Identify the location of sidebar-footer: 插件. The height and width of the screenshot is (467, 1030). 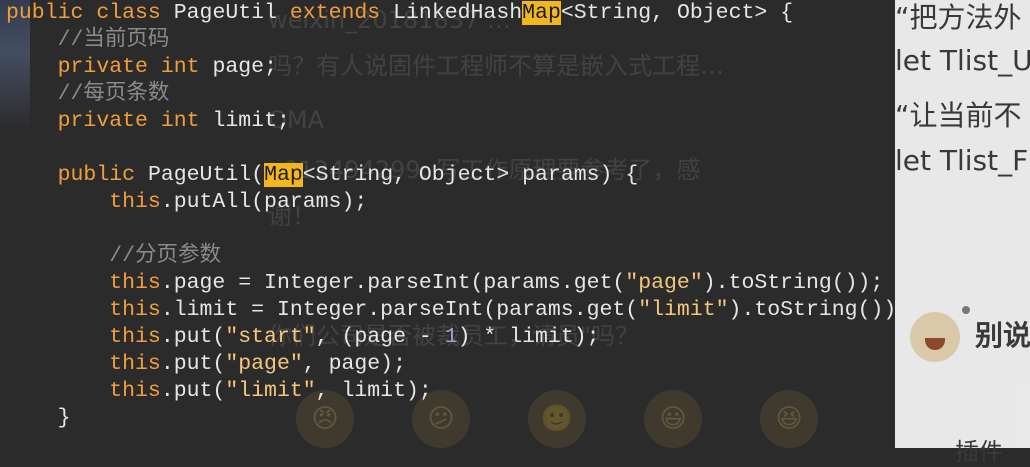
(979, 452).